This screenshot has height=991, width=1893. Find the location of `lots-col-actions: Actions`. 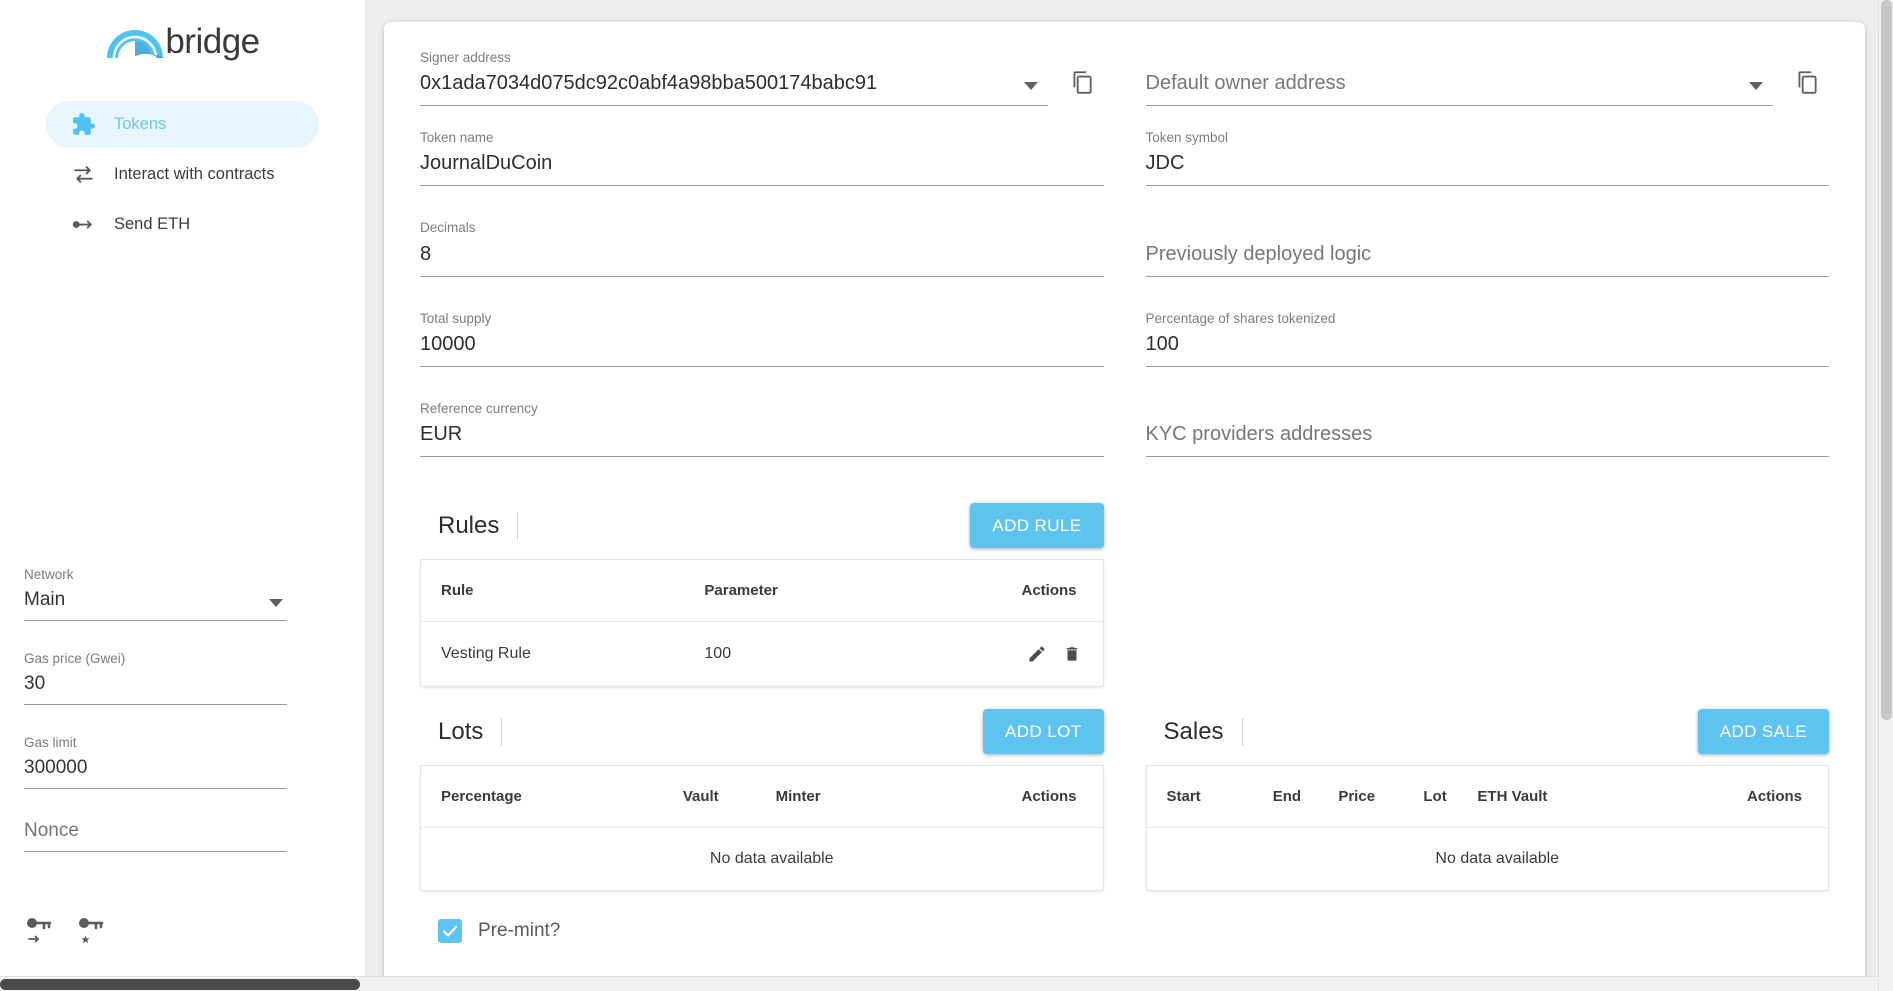

lots-col-actions: Actions is located at coordinates (997, 796).